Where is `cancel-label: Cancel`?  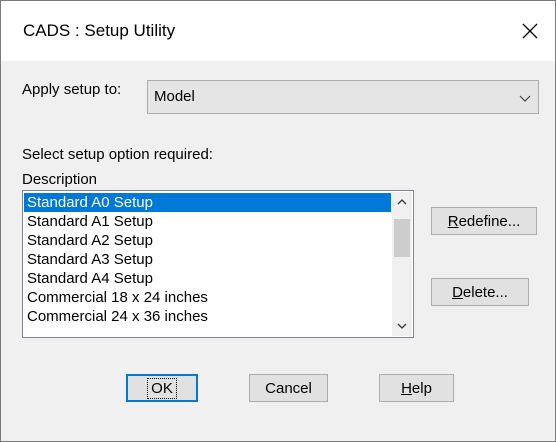 cancel-label: Cancel is located at coordinates (288, 388).